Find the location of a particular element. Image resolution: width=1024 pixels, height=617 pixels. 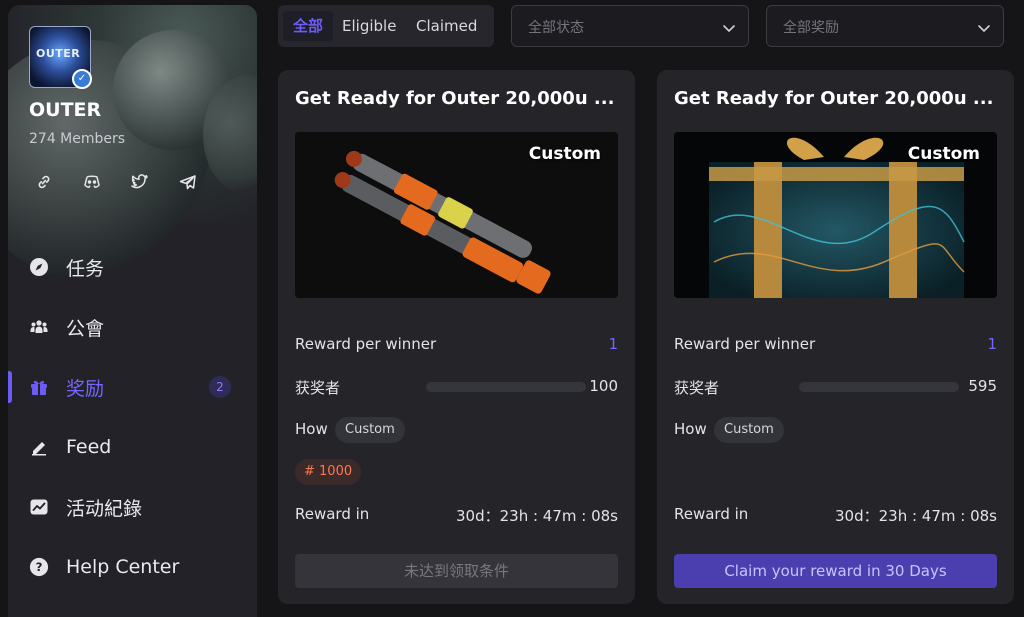

sidebar-item-activity-log: 活动紀錄 is located at coordinates (132, 507).